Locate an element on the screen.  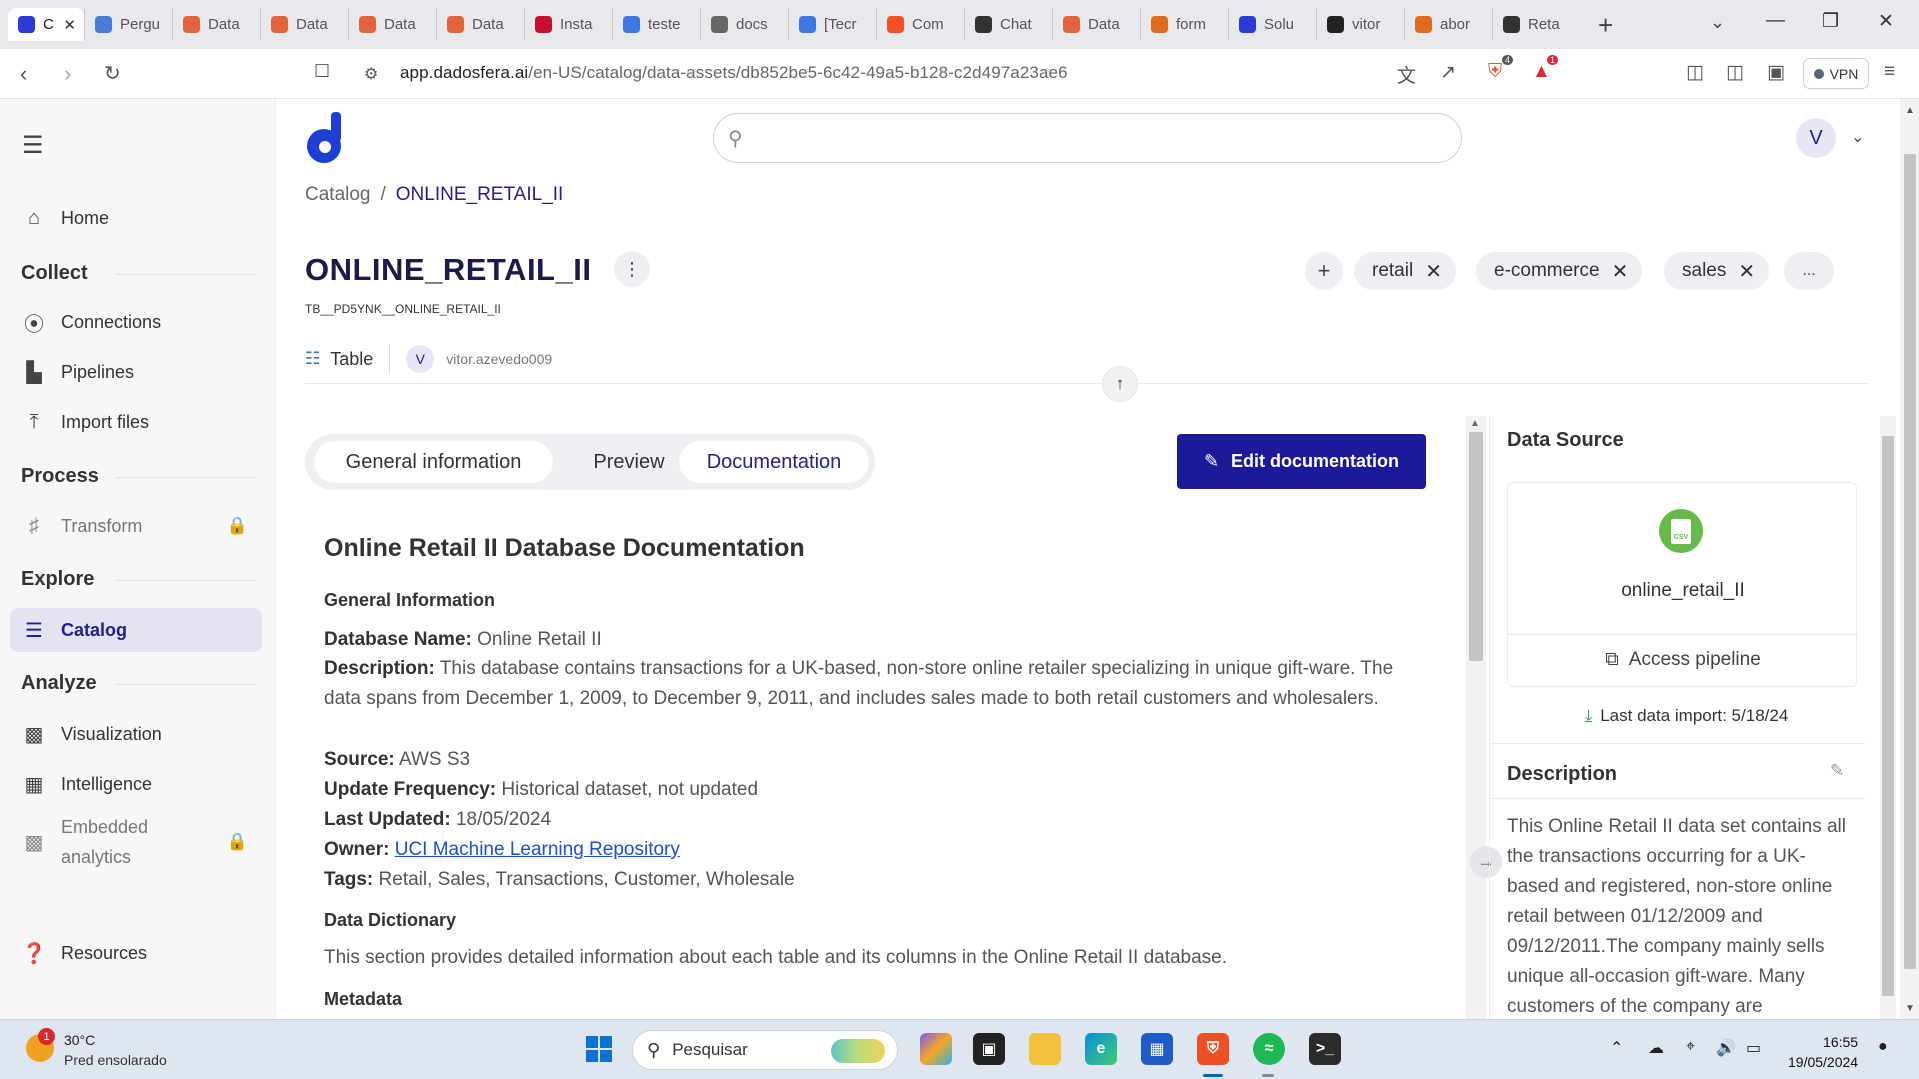
tab-documentation: Documentation is located at coordinates (774, 462).